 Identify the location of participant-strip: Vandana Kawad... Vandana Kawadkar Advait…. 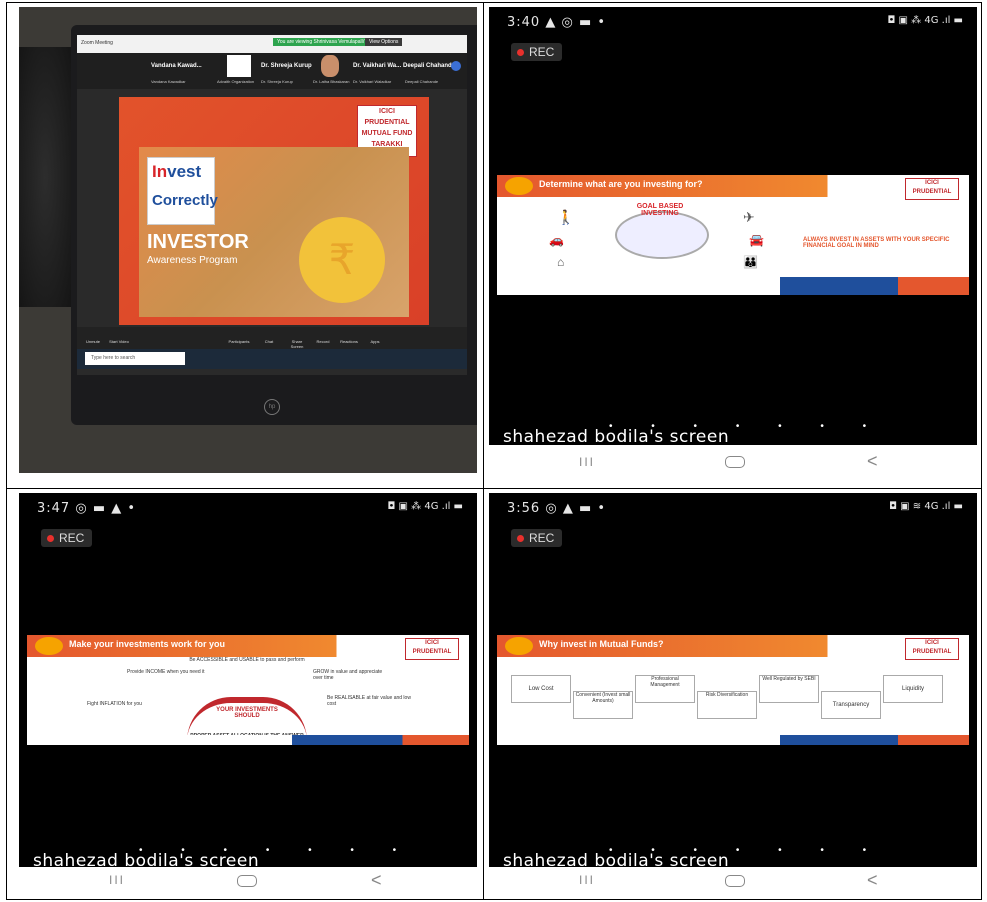
(272, 71).